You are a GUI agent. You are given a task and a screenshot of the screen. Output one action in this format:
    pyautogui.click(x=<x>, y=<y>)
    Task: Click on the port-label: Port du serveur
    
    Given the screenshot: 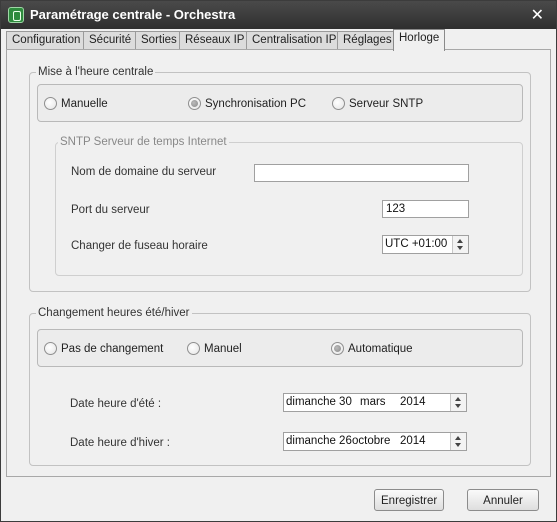 What is the action you would take?
    pyautogui.click(x=110, y=210)
    